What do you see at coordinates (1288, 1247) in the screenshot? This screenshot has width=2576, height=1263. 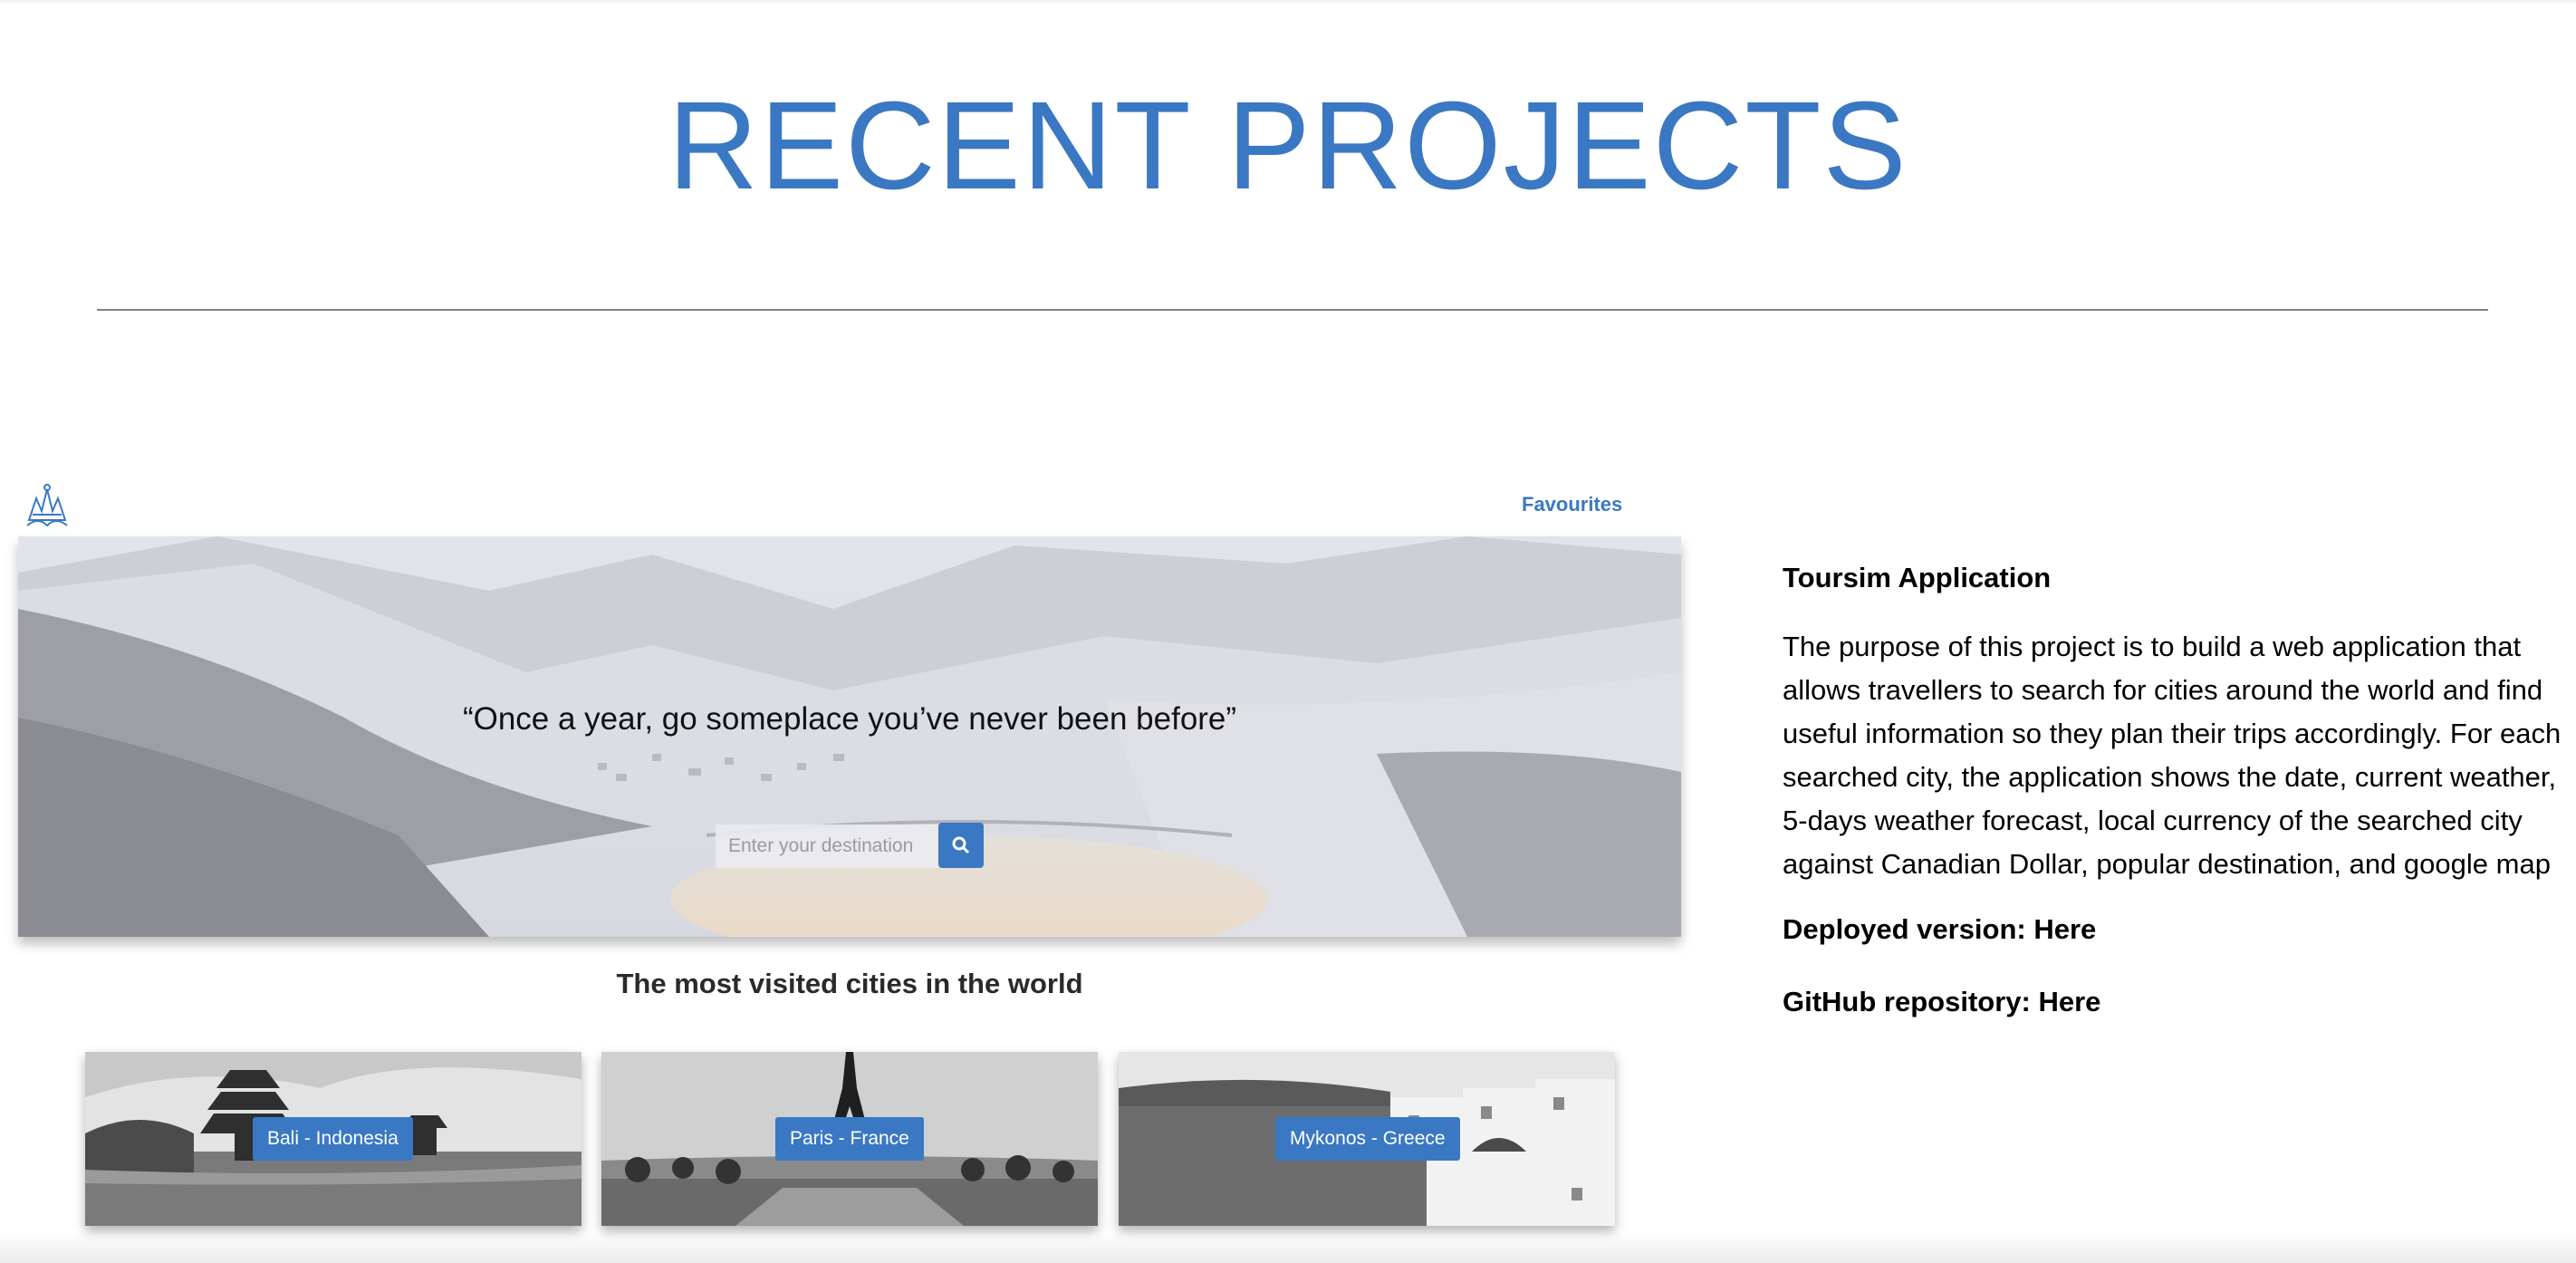 I see `bottom-fade` at bounding box center [1288, 1247].